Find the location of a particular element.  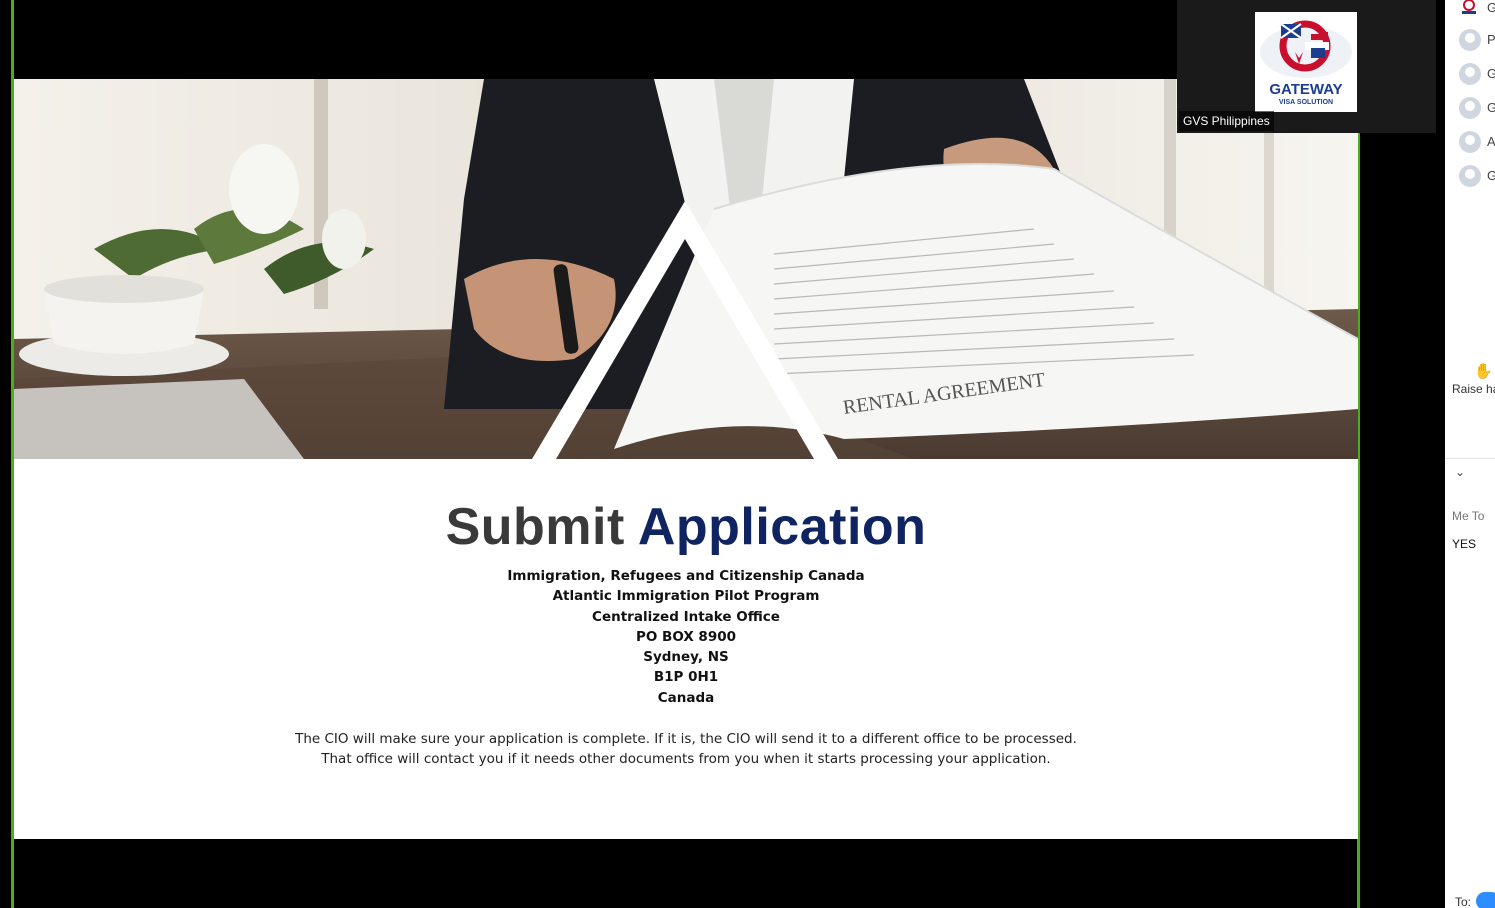

participant-initial: A is located at coordinates (1491, 141).